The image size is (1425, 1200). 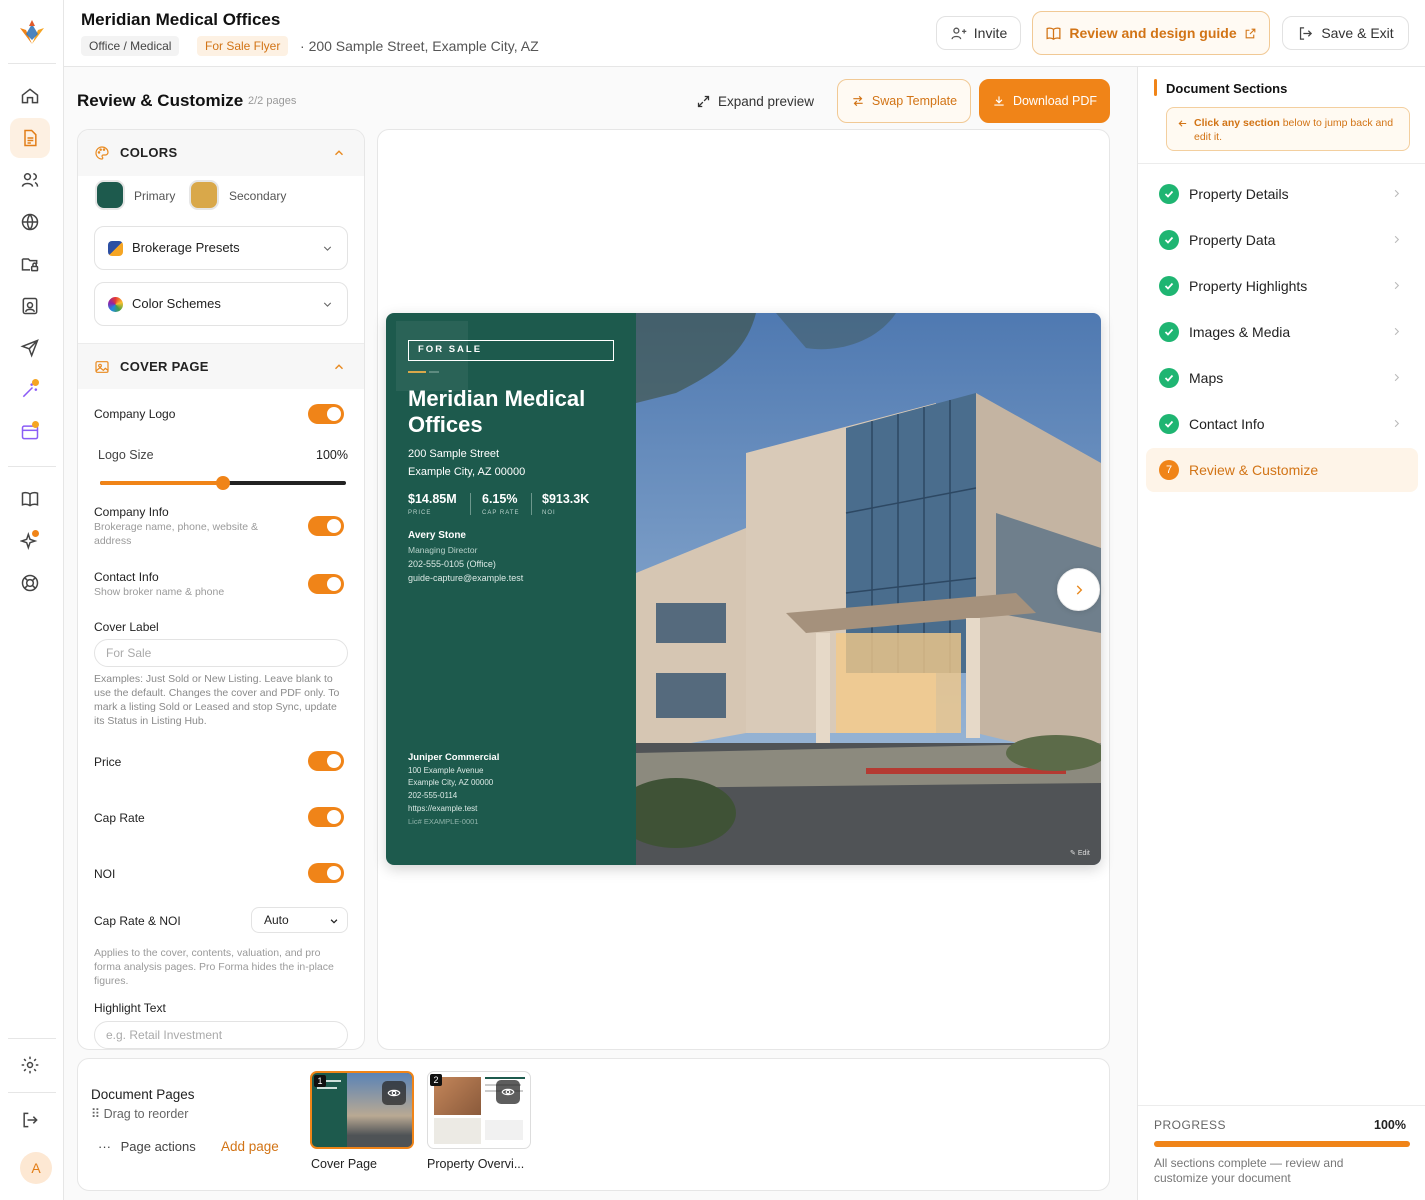 I want to click on page-thumbnail-overview: 2, so click(x=479, y=1110).